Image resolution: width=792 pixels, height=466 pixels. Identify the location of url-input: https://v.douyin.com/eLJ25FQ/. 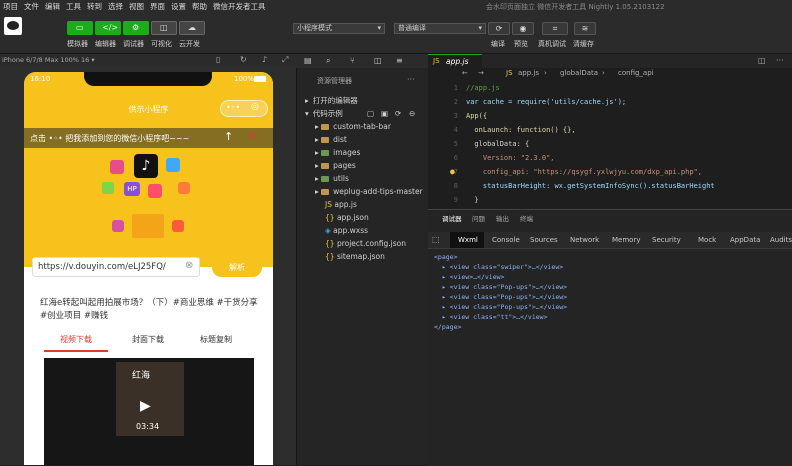
(102, 267).